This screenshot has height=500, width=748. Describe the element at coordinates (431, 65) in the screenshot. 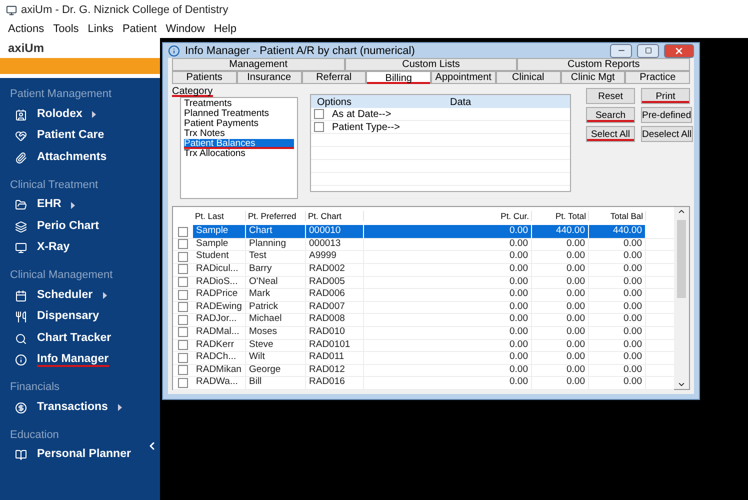

I see `tab: Custom Lists` at that location.